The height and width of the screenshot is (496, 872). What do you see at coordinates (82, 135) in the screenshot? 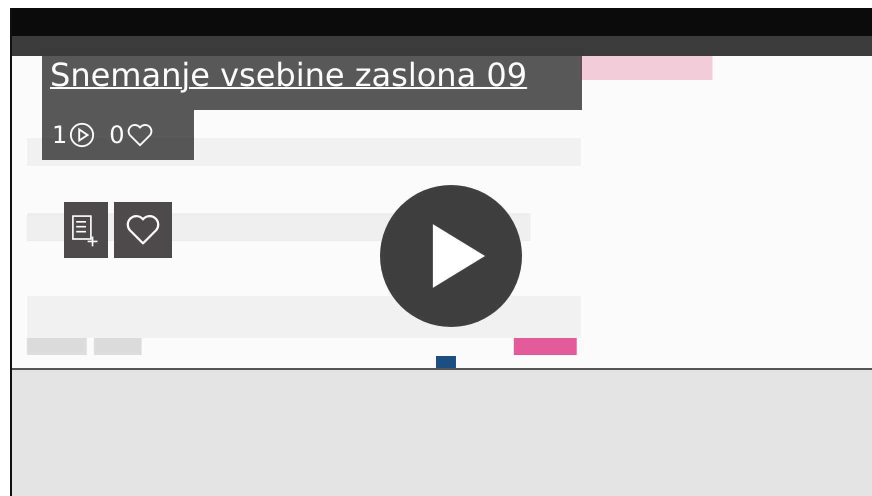
I see `play-icon` at bounding box center [82, 135].